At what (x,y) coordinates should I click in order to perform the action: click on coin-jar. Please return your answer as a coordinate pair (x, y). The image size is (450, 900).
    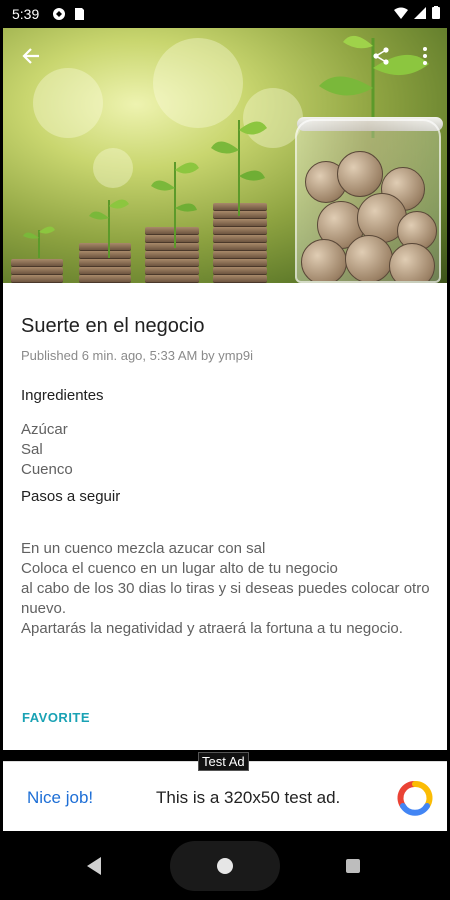
    Looking at the image, I should click on (368, 201).